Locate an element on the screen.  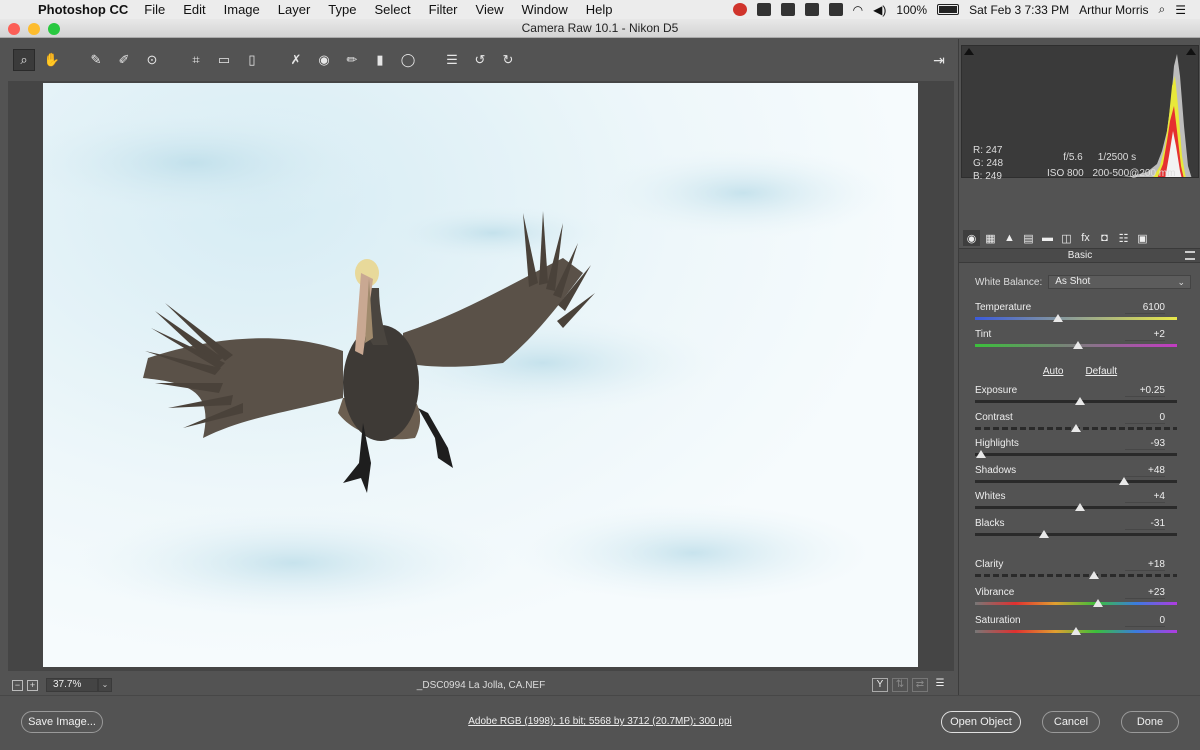
tint-value: +2 is located at coordinates (1145, 335).